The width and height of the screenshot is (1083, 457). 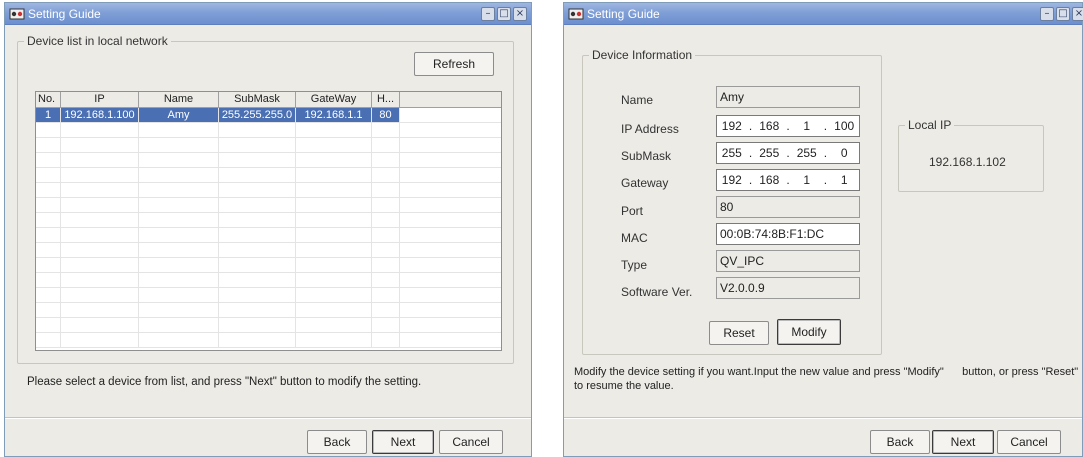 I want to click on gateway-label: Gateway, so click(x=645, y=183).